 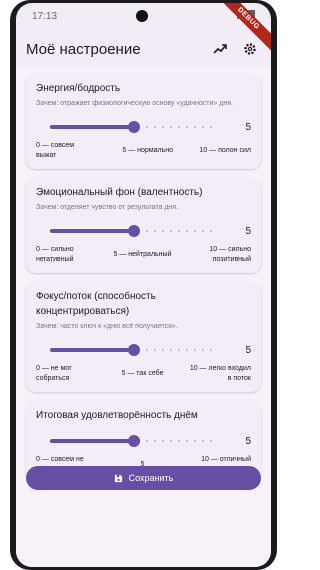 What do you see at coordinates (220, 49) in the screenshot?
I see `trending-up-icon` at bounding box center [220, 49].